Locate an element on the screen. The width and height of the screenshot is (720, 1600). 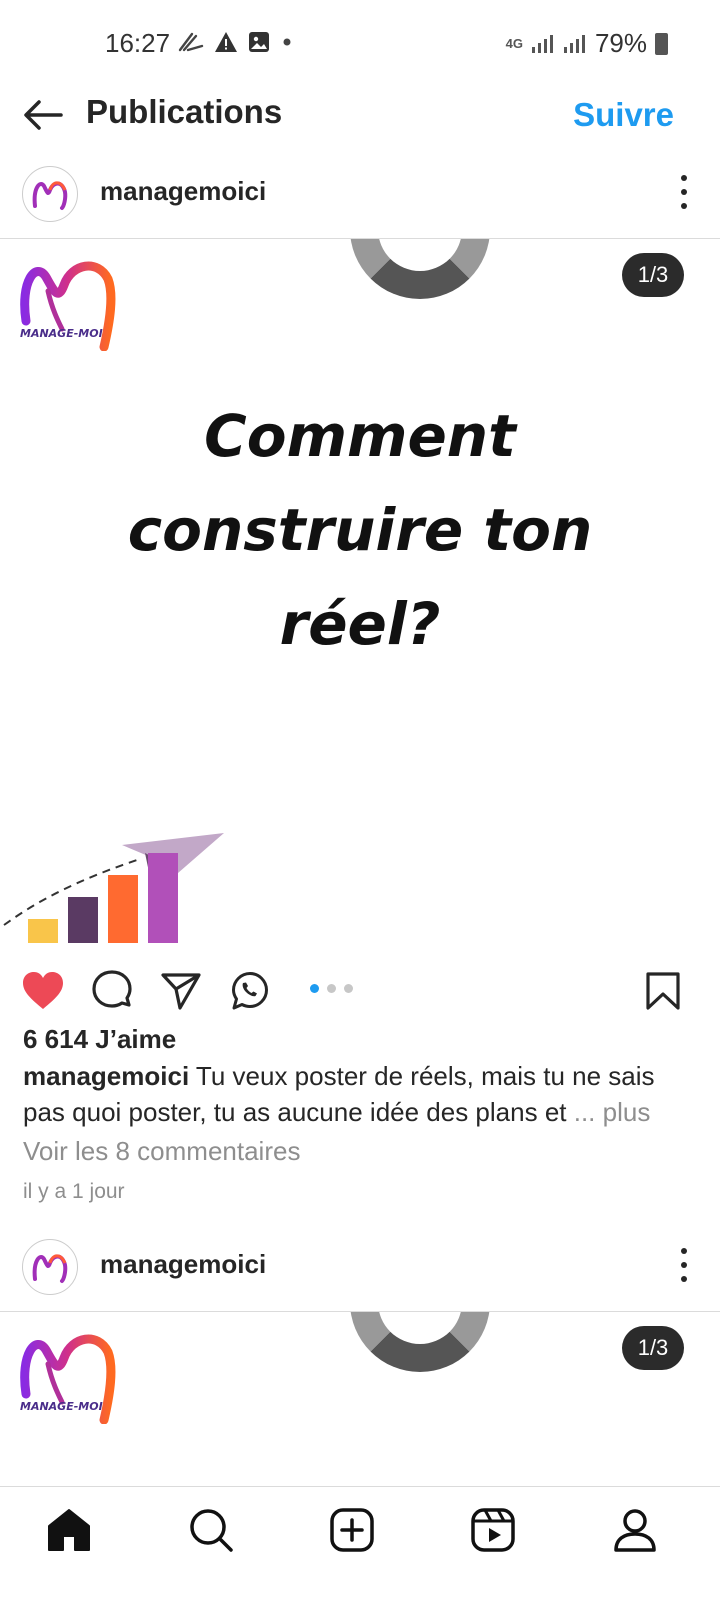
comment-icon is located at coordinates (112, 989).